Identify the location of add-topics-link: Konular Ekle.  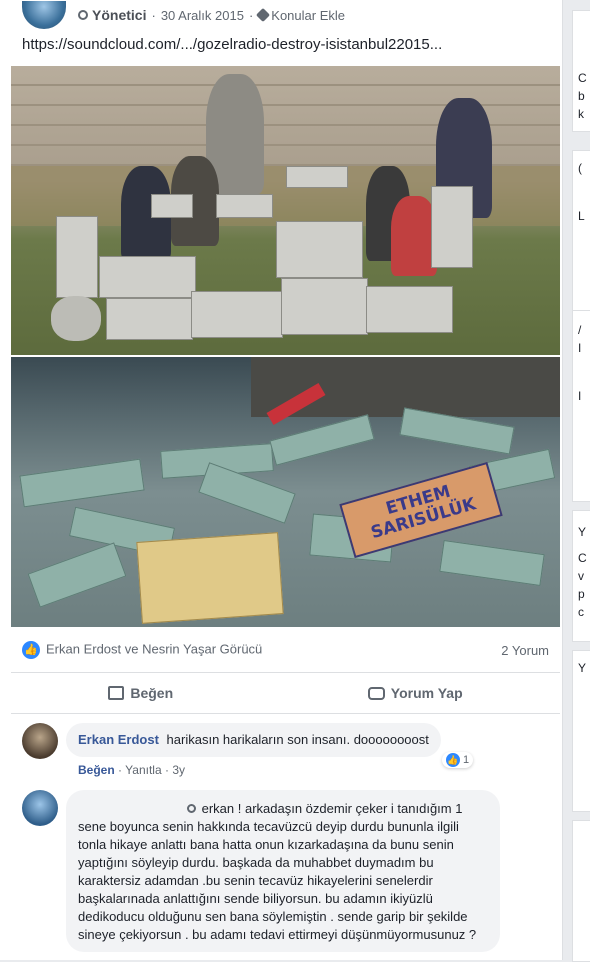
(308, 15).